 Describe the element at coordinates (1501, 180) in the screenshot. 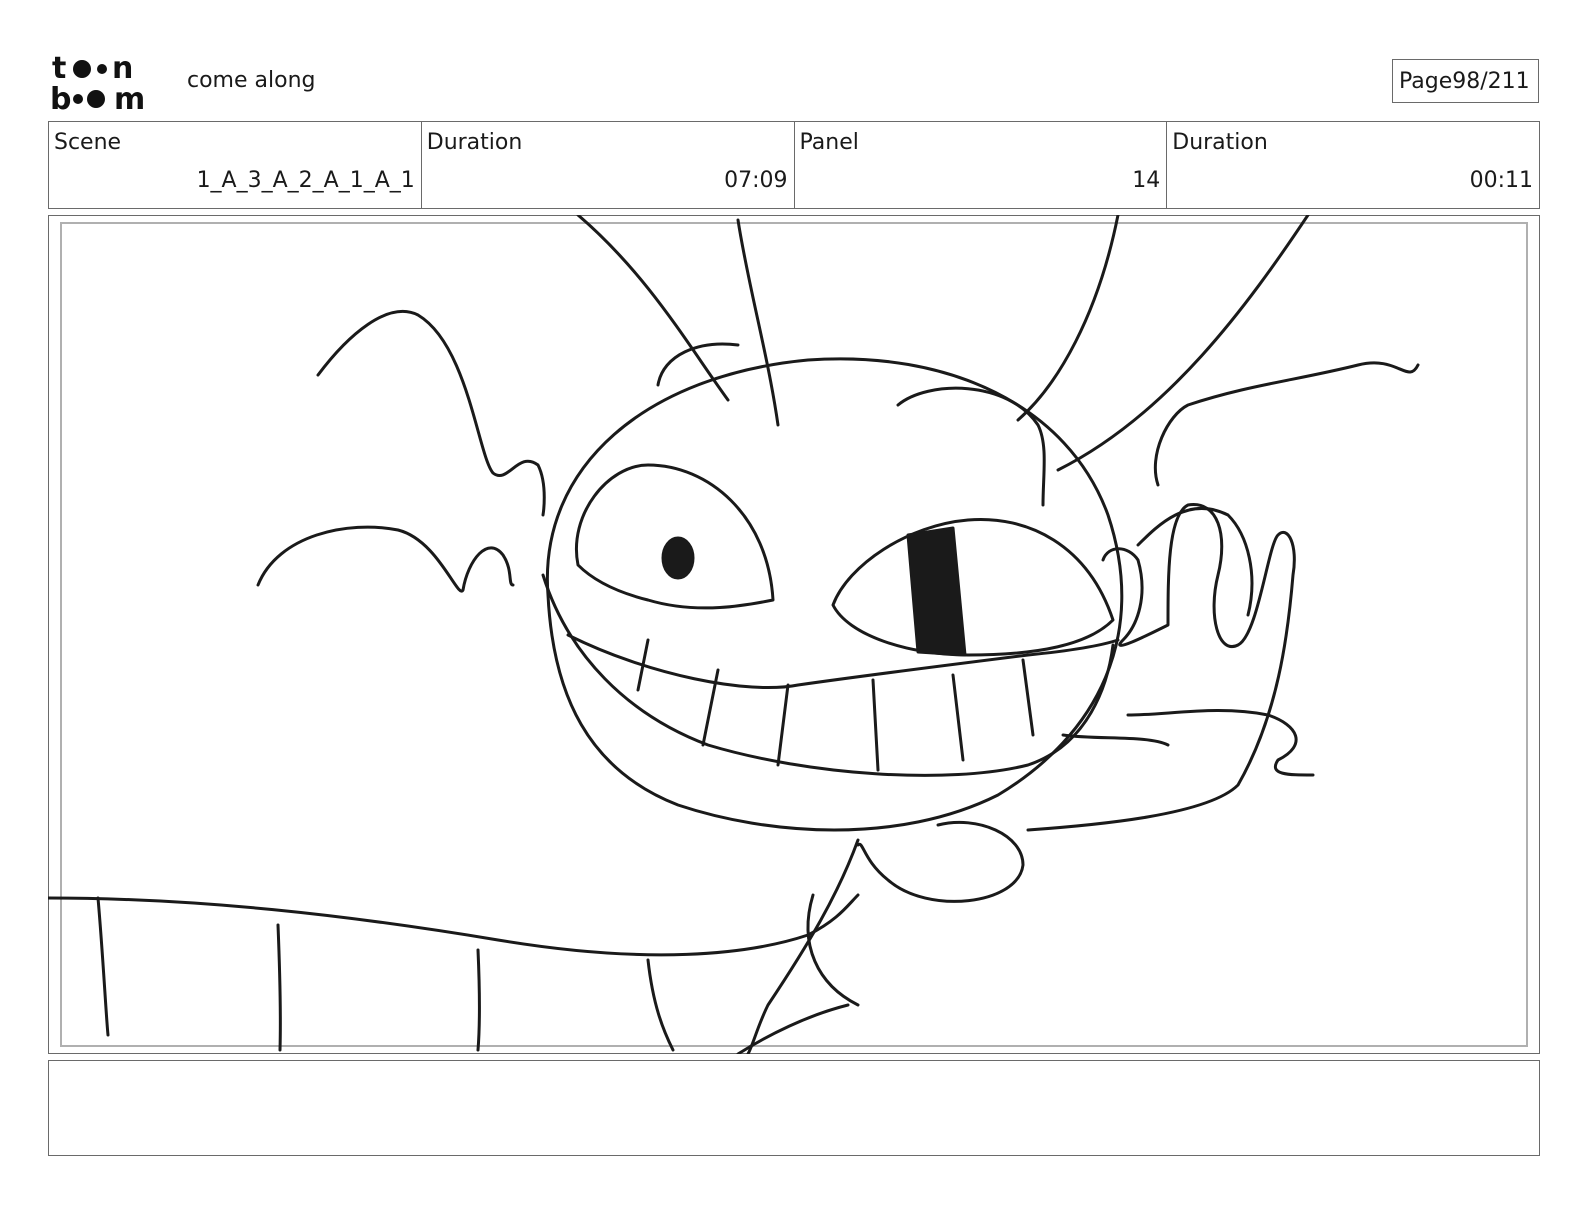

I see `panel-duration-value: 00:11` at that location.